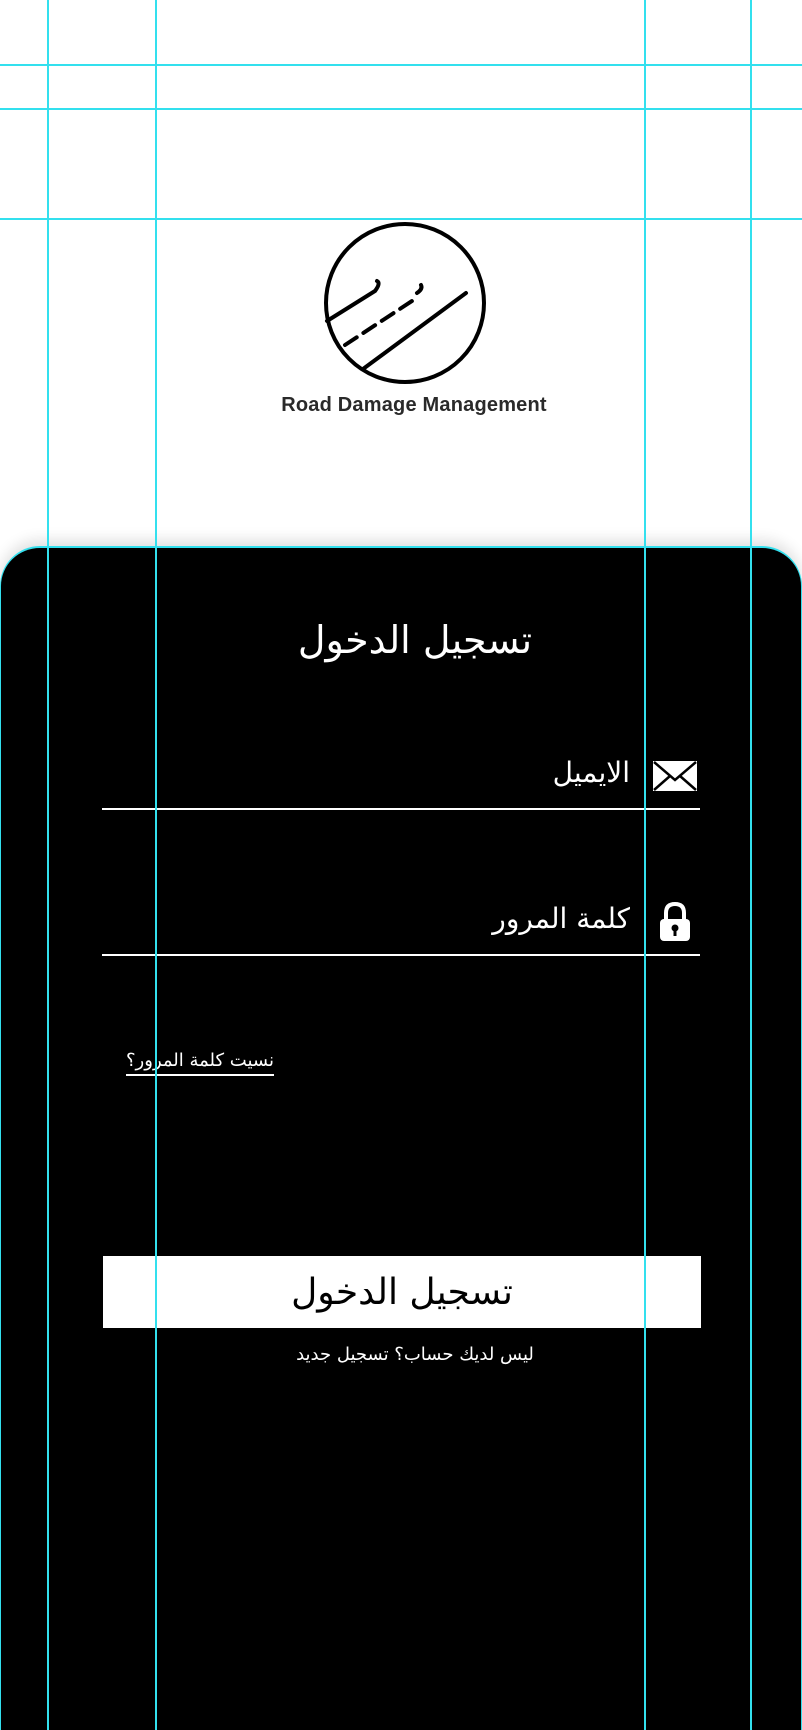 The image size is (802, 1730). Describe the element at coordinates (591, 772) in the screenshot. I see `email-label: الايميل` at that location.